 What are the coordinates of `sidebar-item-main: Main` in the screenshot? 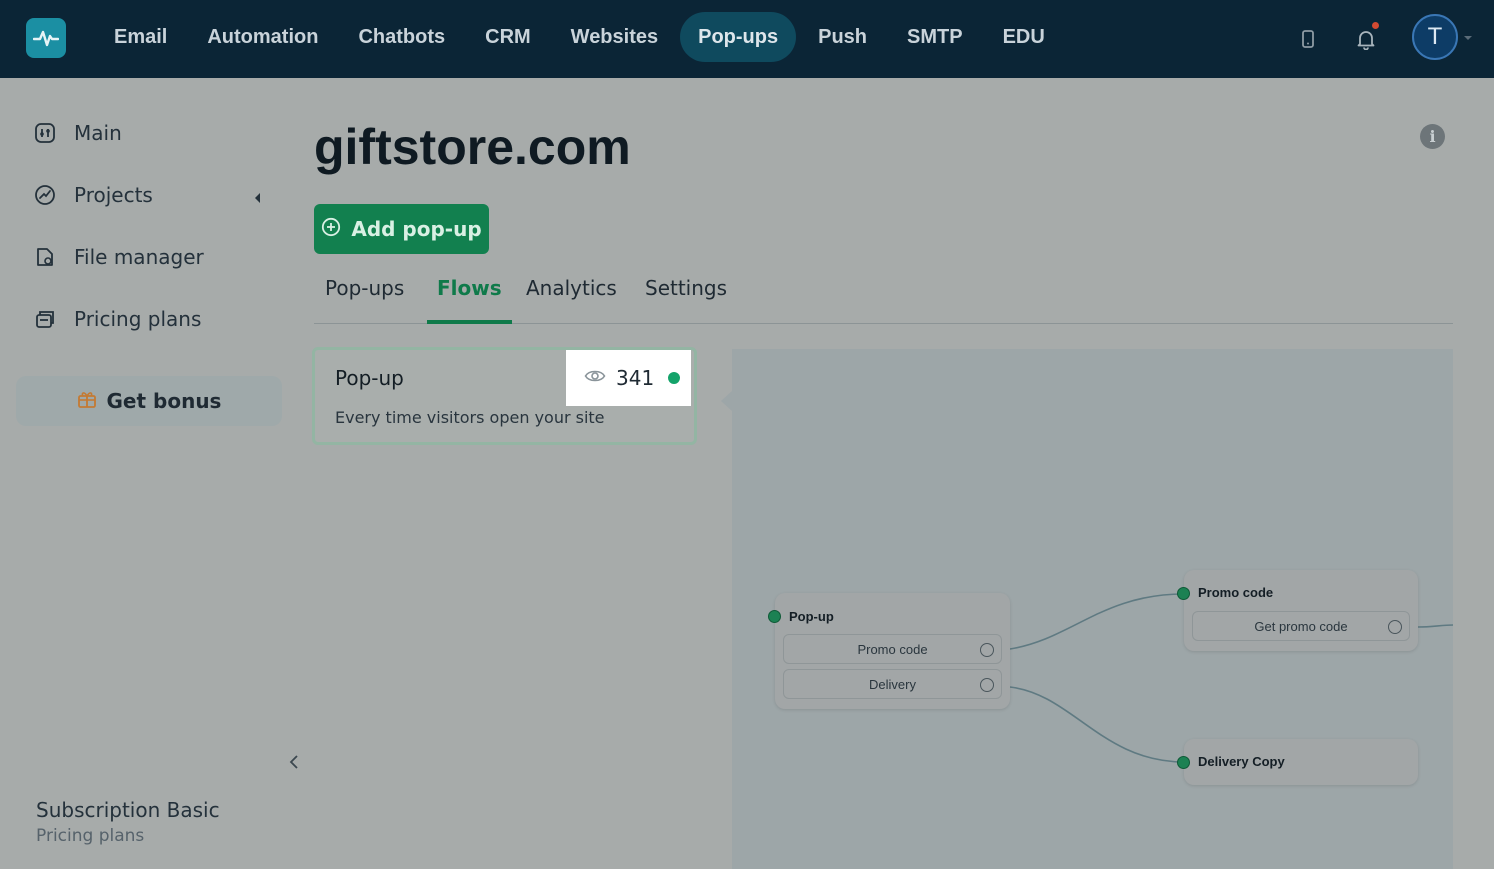 It's located at (78, 133).